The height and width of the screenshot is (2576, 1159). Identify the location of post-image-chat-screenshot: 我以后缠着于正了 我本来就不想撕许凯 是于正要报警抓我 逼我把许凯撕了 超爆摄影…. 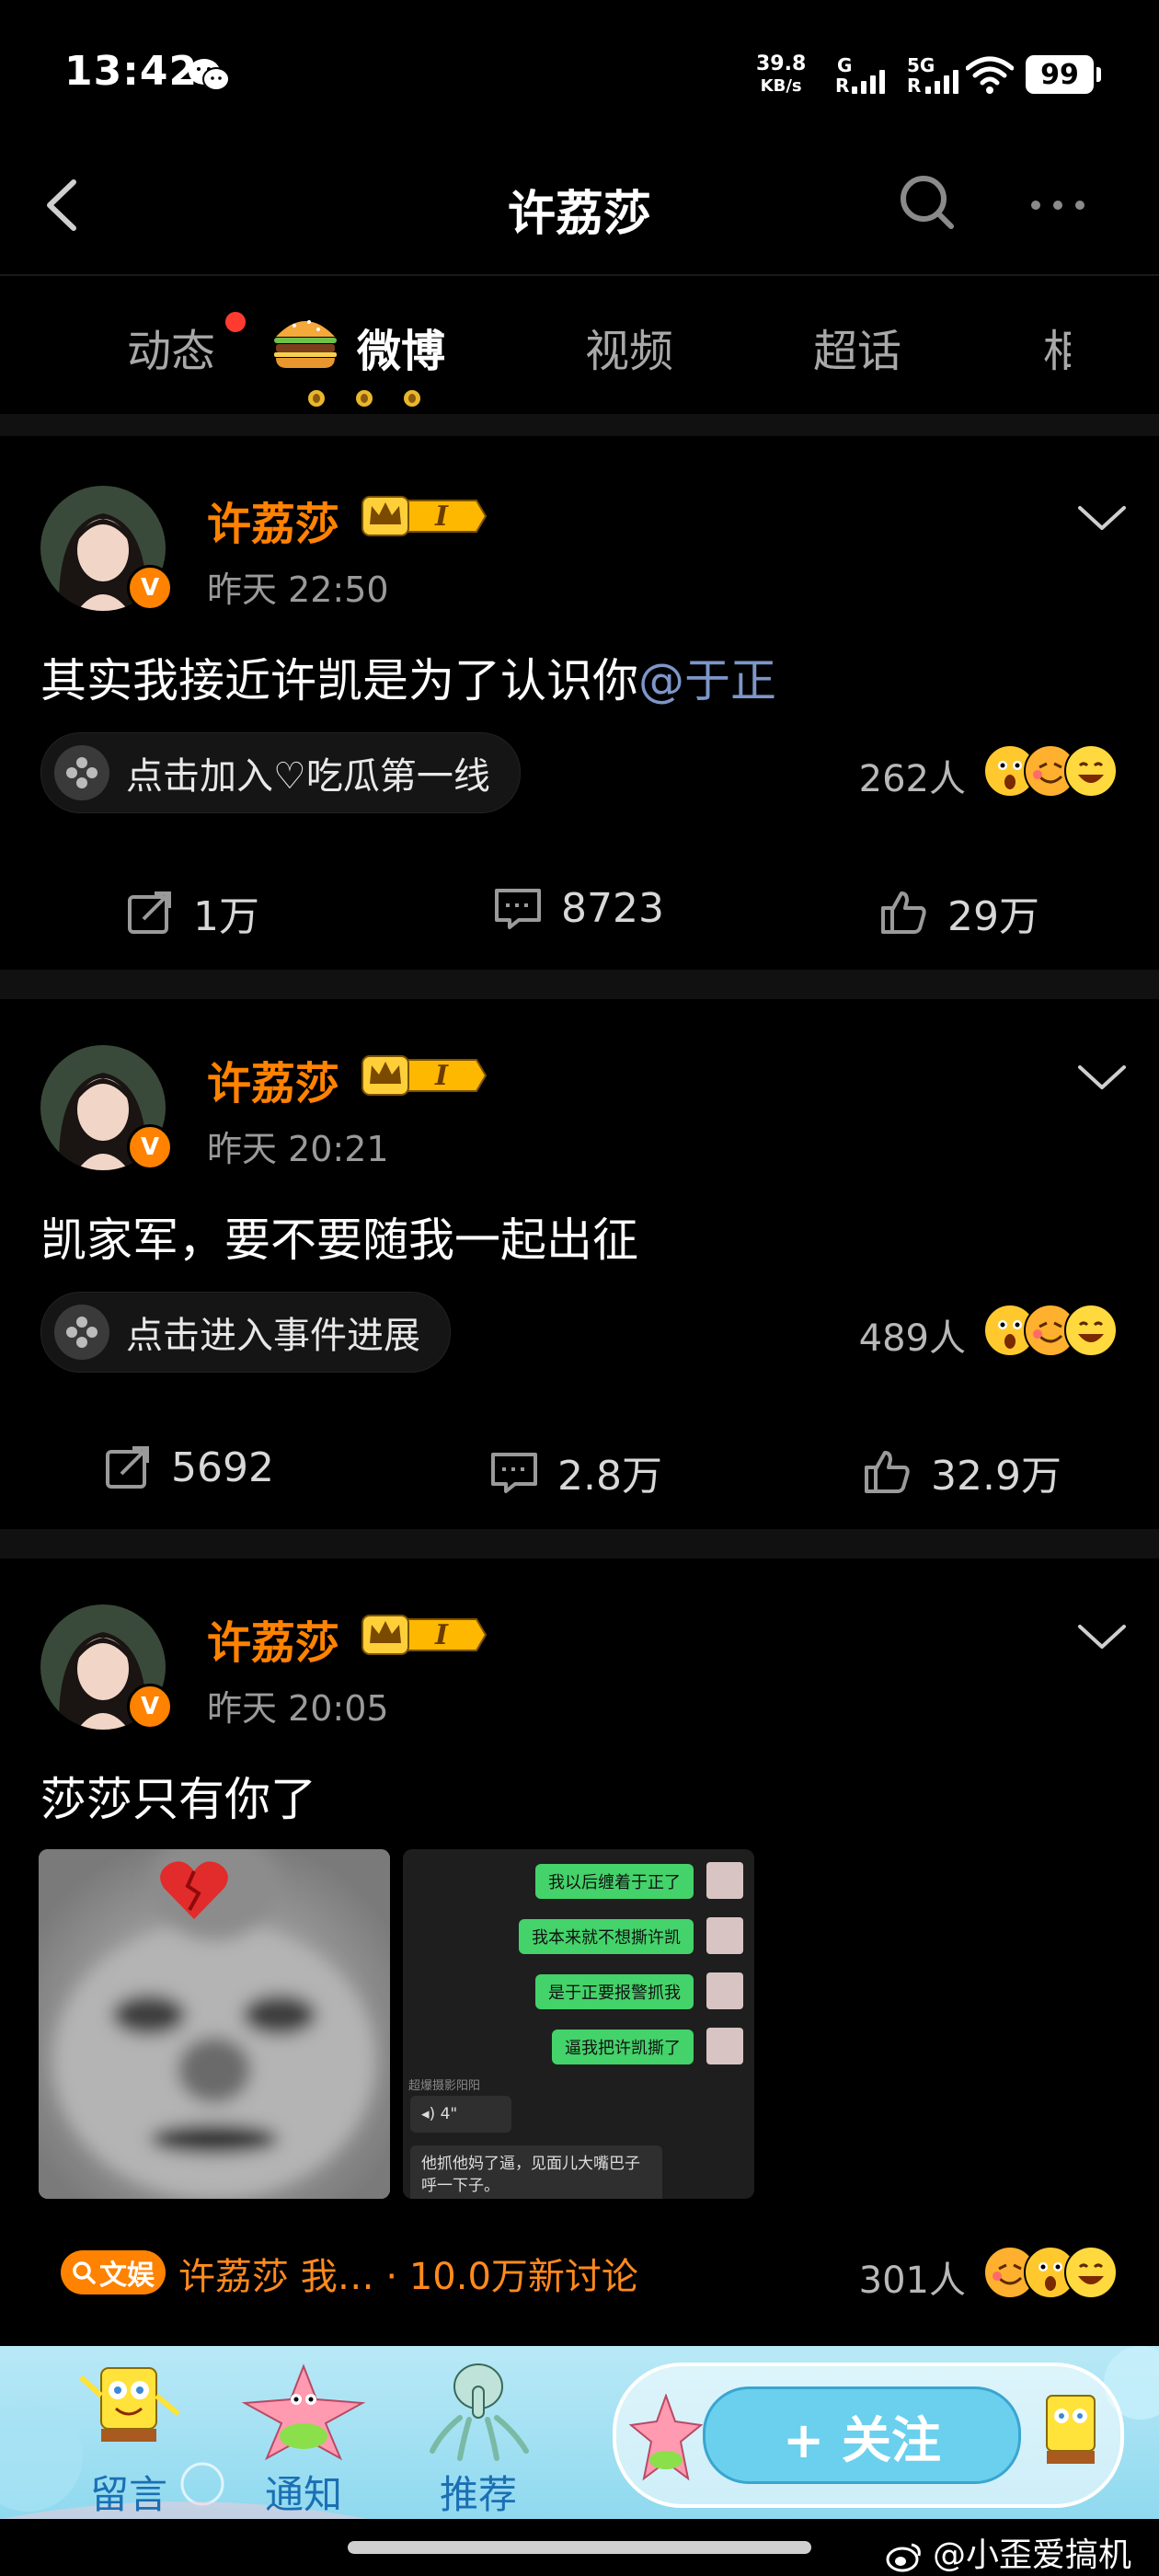
(578, 2024).